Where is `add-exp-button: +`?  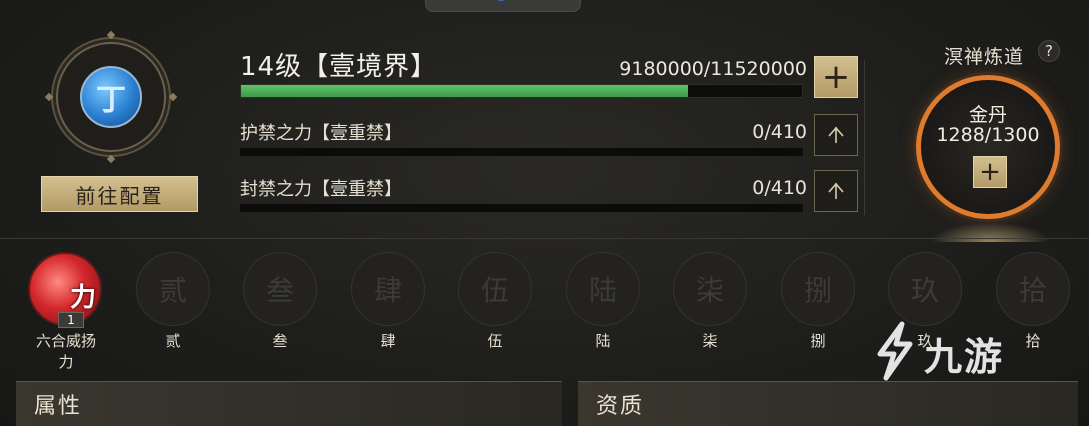 add-exp-button: + is located at coordinates (836, 77).